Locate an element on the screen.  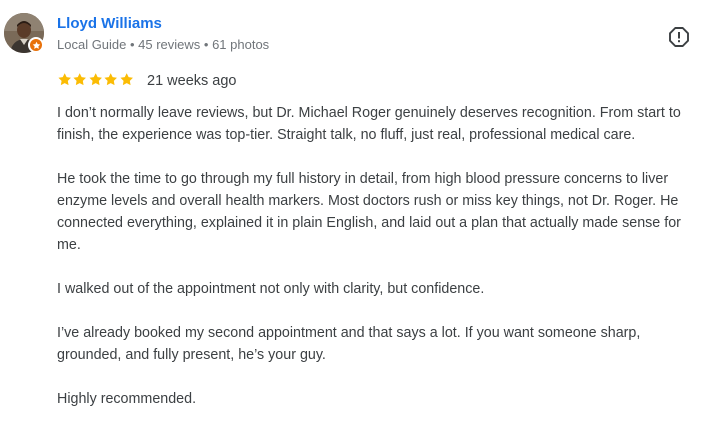
report-review-button is located at coordinates (679, 37).